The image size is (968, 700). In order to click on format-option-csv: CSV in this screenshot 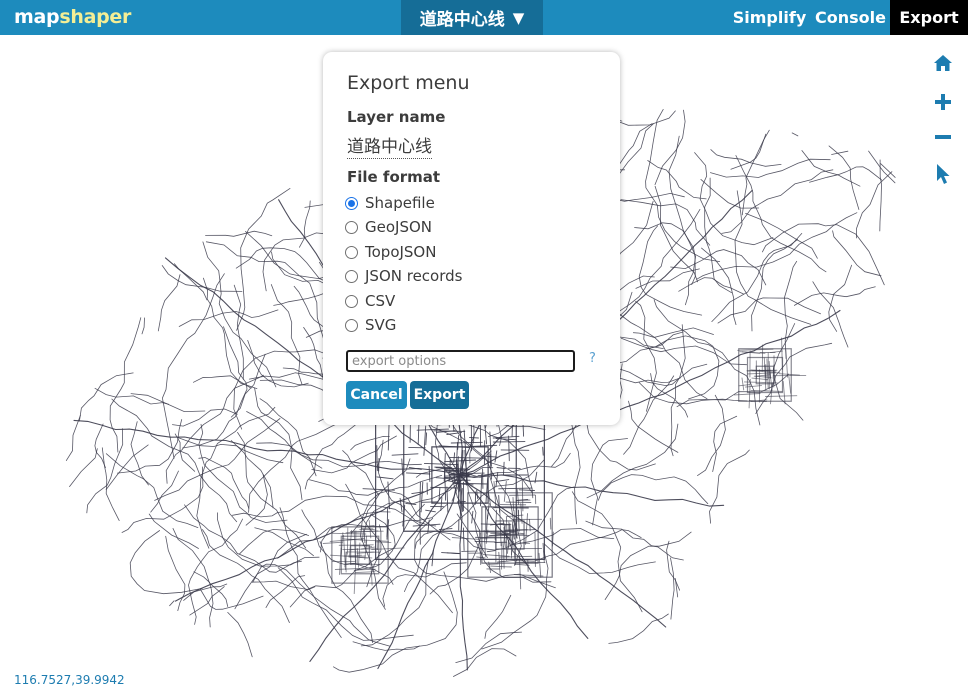, I will do `click(370, 301)`.